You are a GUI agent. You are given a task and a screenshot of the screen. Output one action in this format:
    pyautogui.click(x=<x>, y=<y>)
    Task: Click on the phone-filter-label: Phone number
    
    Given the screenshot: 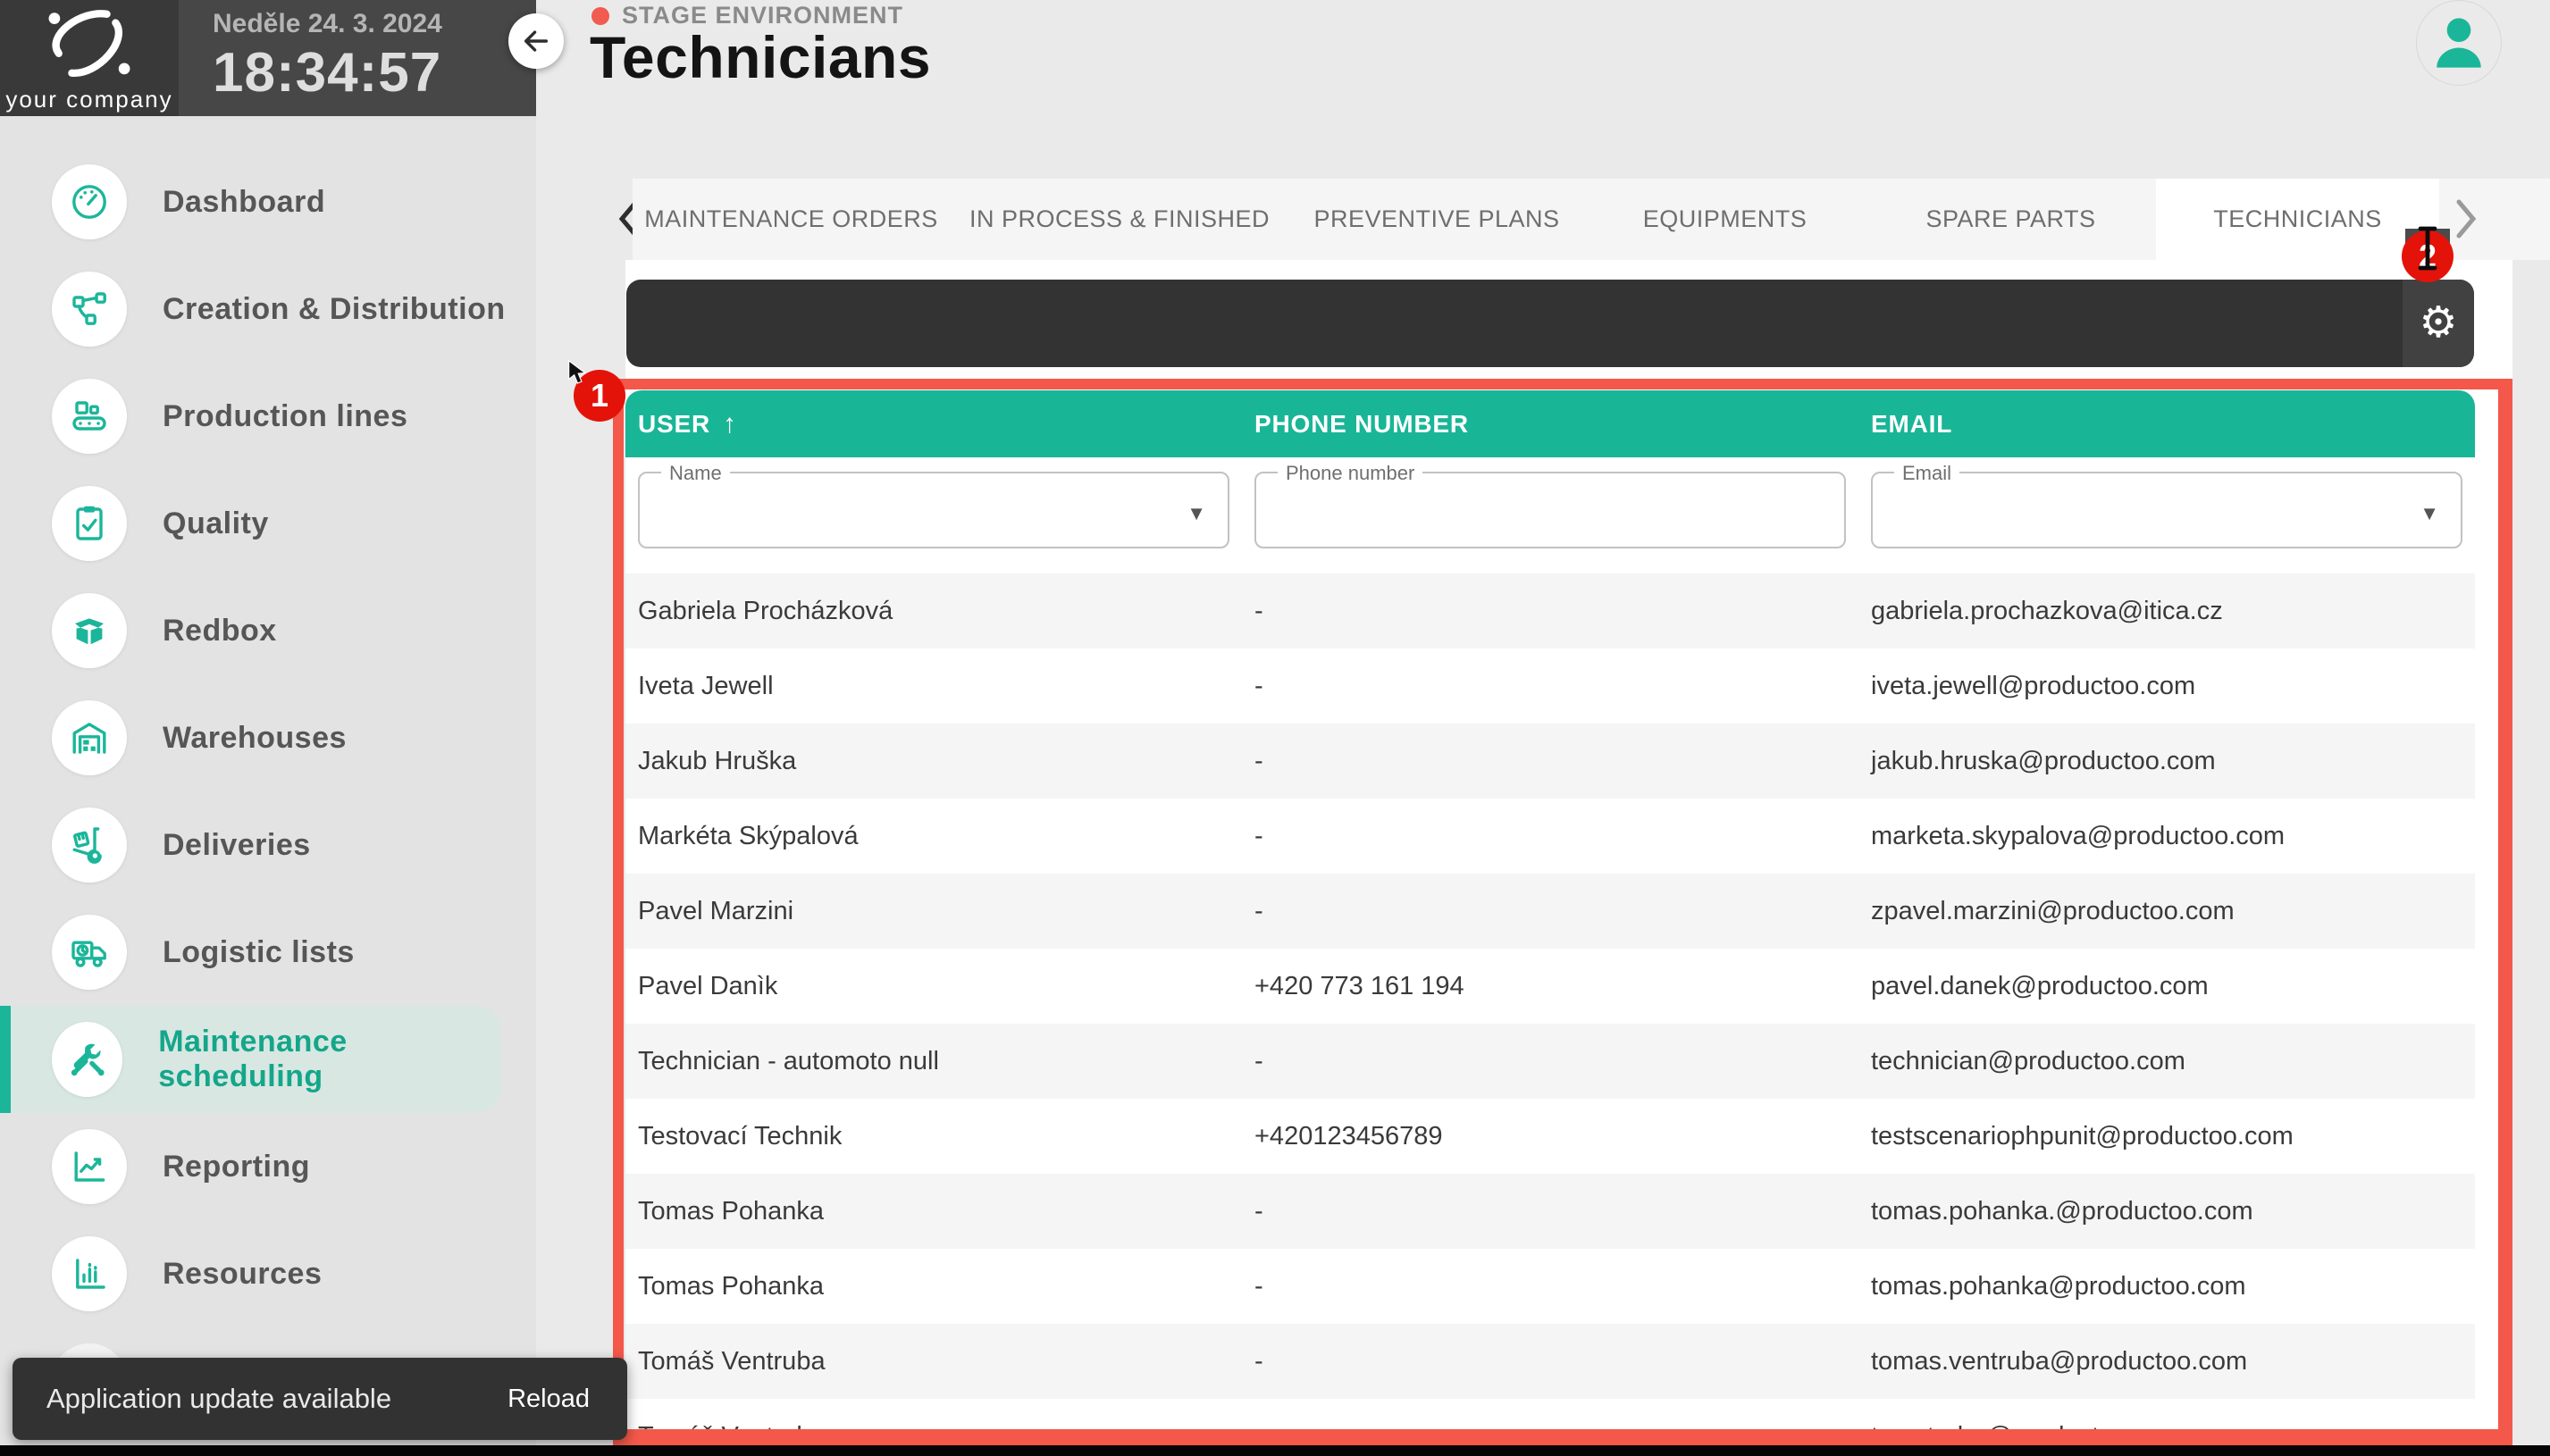 What is the action you would take?
    pyautogui.click(x=1350, y=473)
    